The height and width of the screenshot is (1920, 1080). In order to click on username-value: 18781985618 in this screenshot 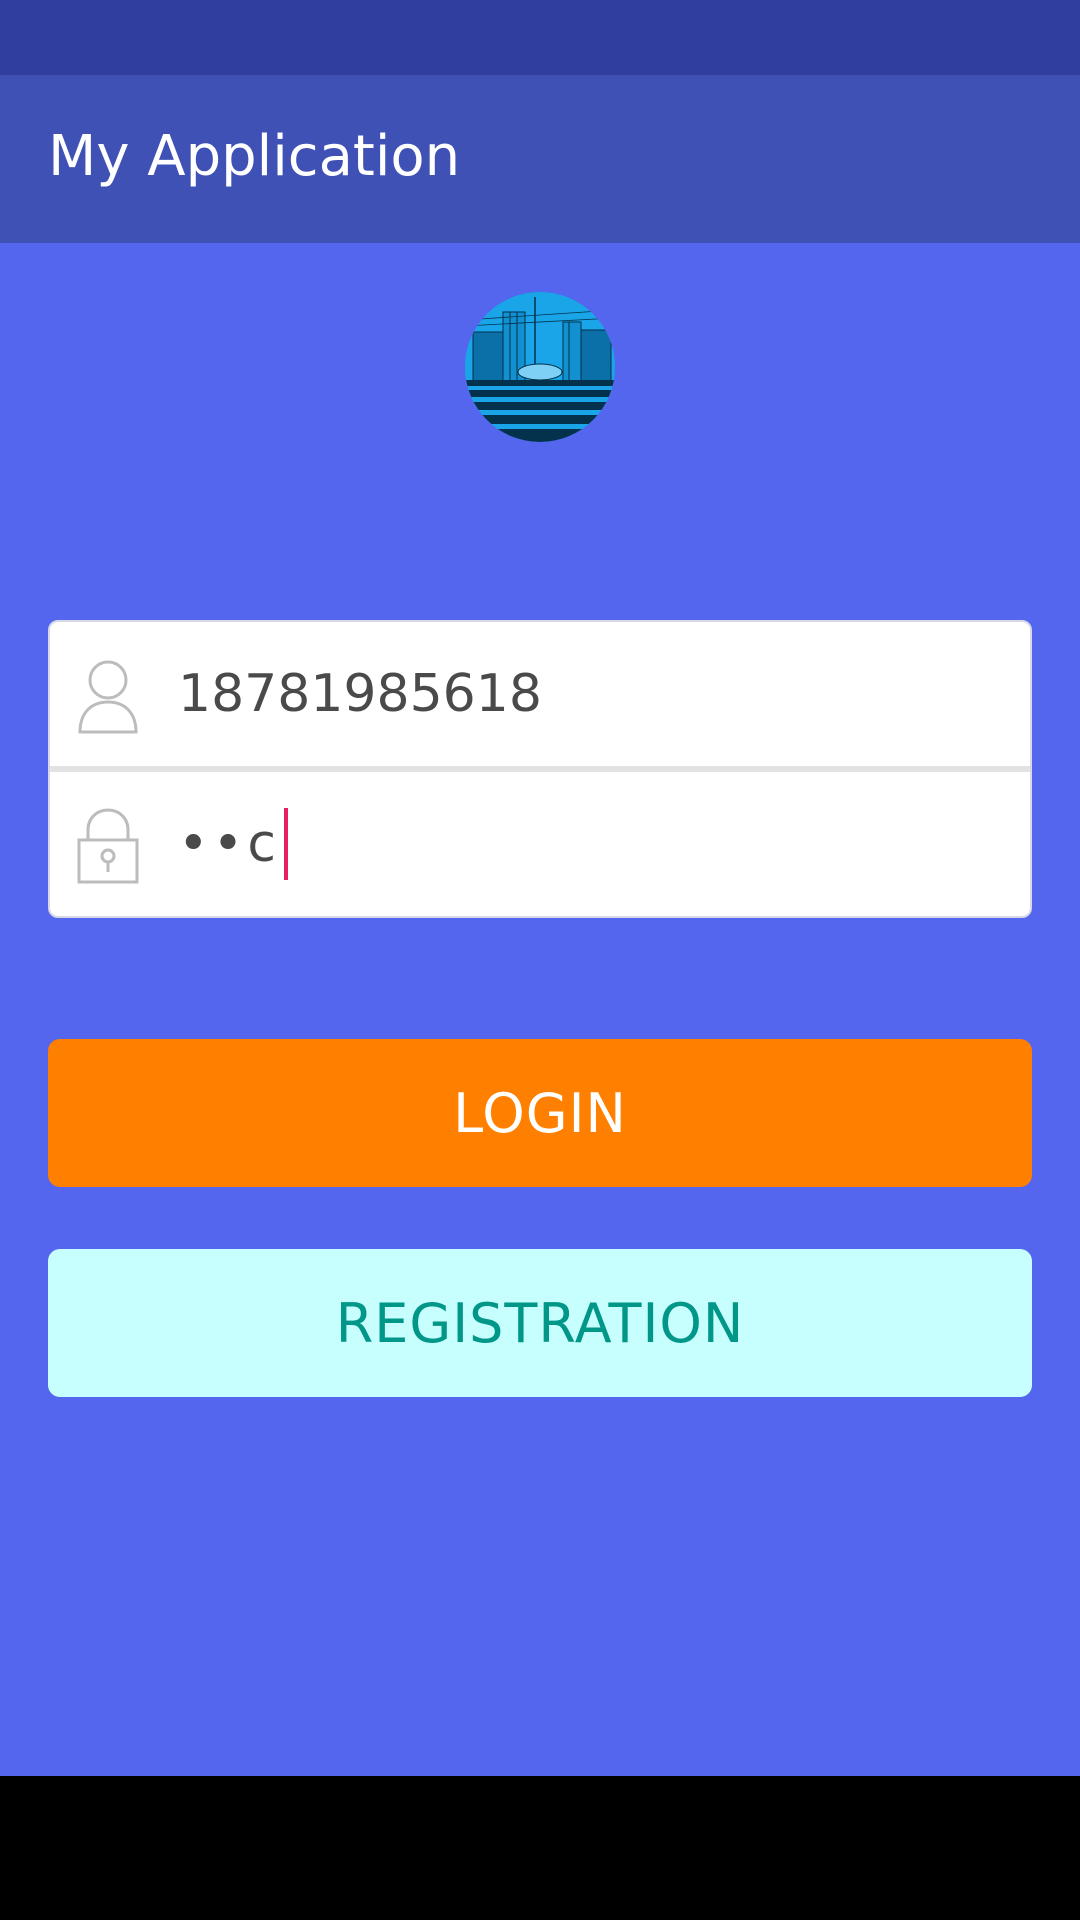, I will do `click(360, 694)`.